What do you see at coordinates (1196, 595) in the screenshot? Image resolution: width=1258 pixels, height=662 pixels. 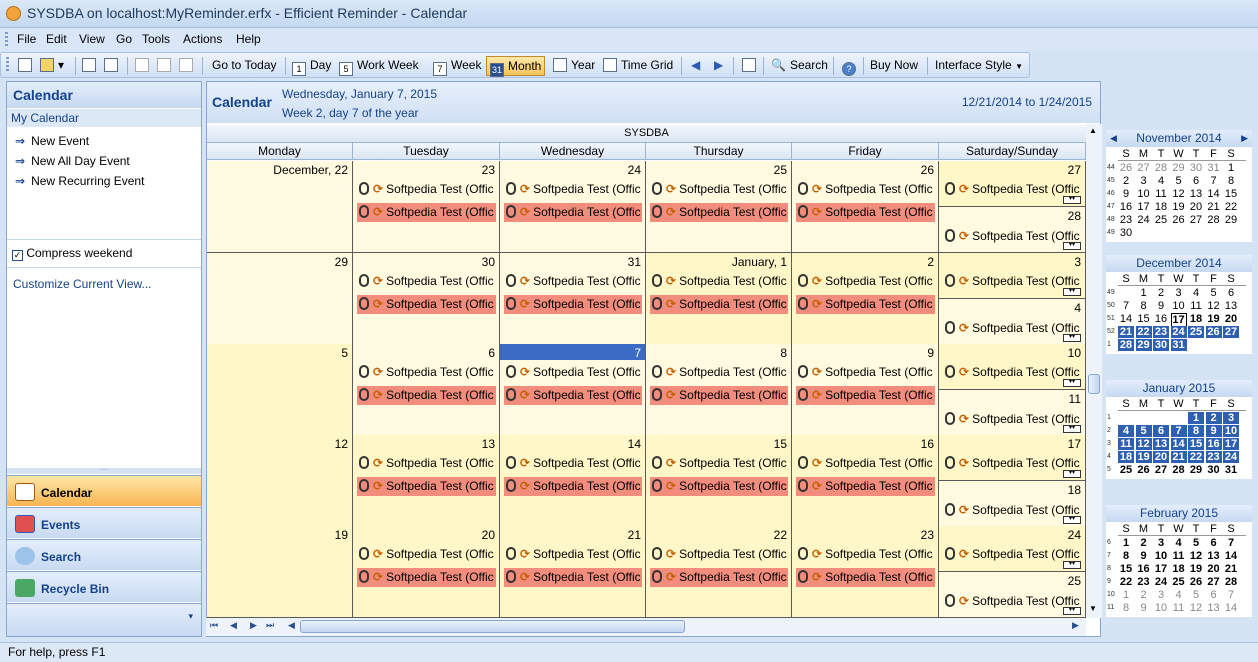 I see `mini-day: 5` at bounding box center [1196, 595].